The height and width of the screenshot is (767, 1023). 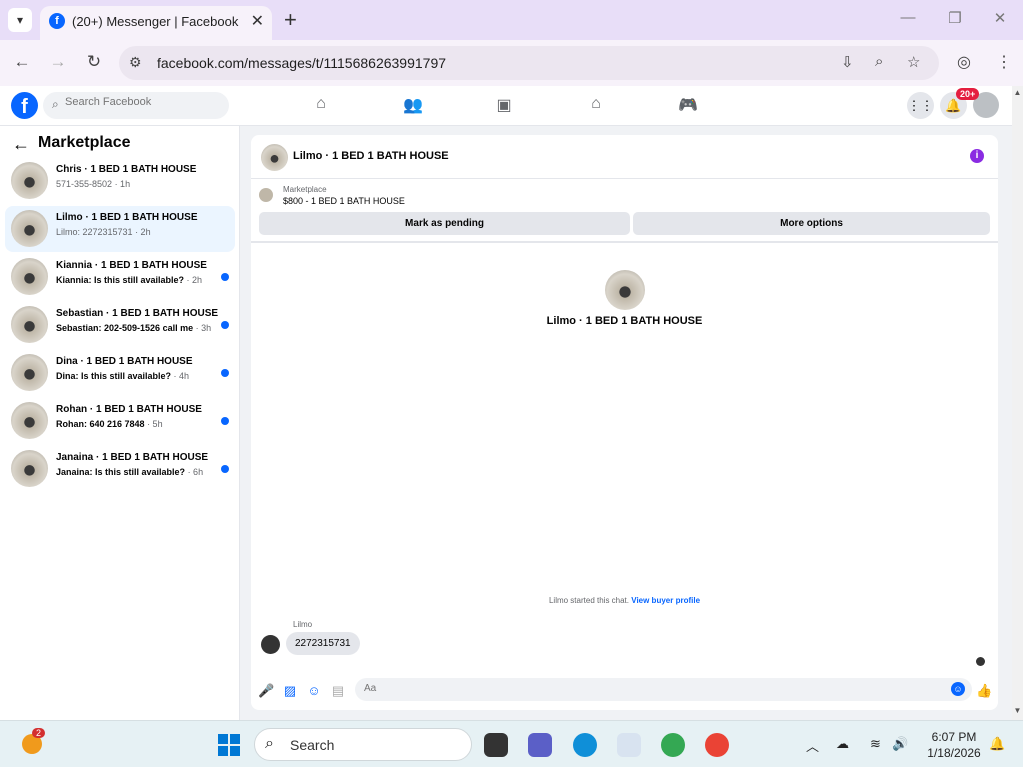 I want to click on chrome-icon, so click(x=673, y=745).